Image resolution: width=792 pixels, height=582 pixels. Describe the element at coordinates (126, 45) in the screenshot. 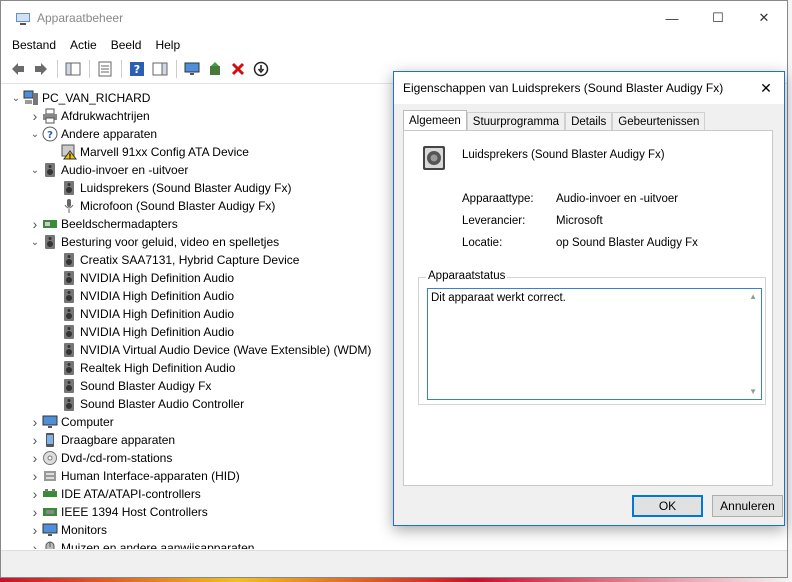

I see `menu-beeld: Beeld` at that location.